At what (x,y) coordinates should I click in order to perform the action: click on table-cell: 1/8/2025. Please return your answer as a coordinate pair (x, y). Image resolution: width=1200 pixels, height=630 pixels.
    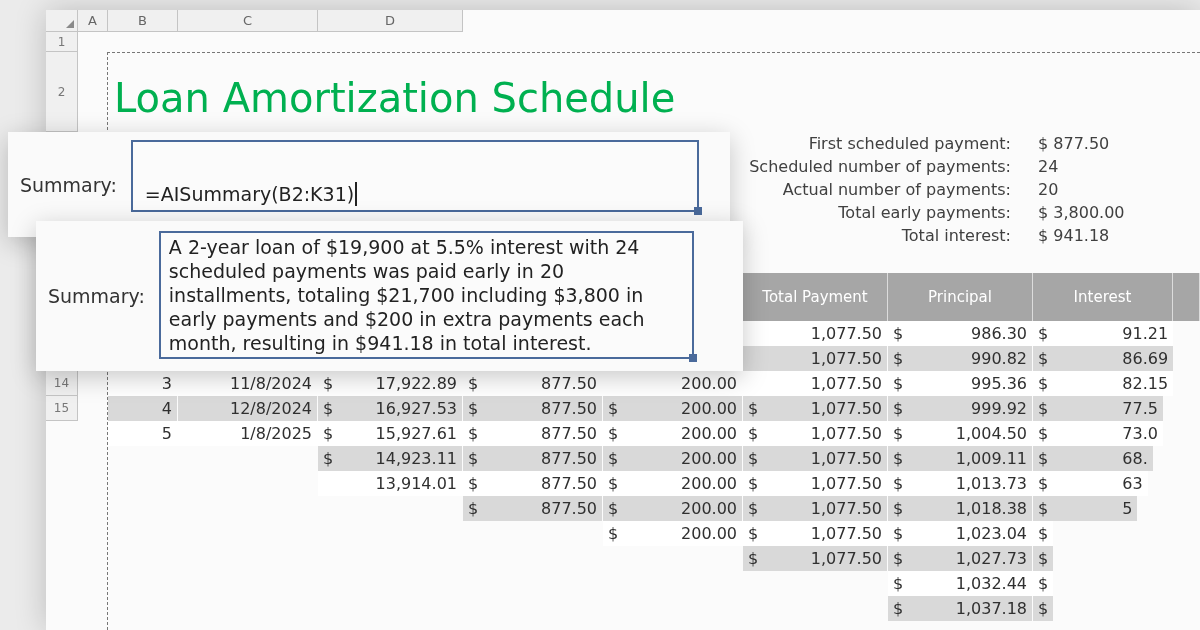
    Looking at the image, I should click on (276, 433).